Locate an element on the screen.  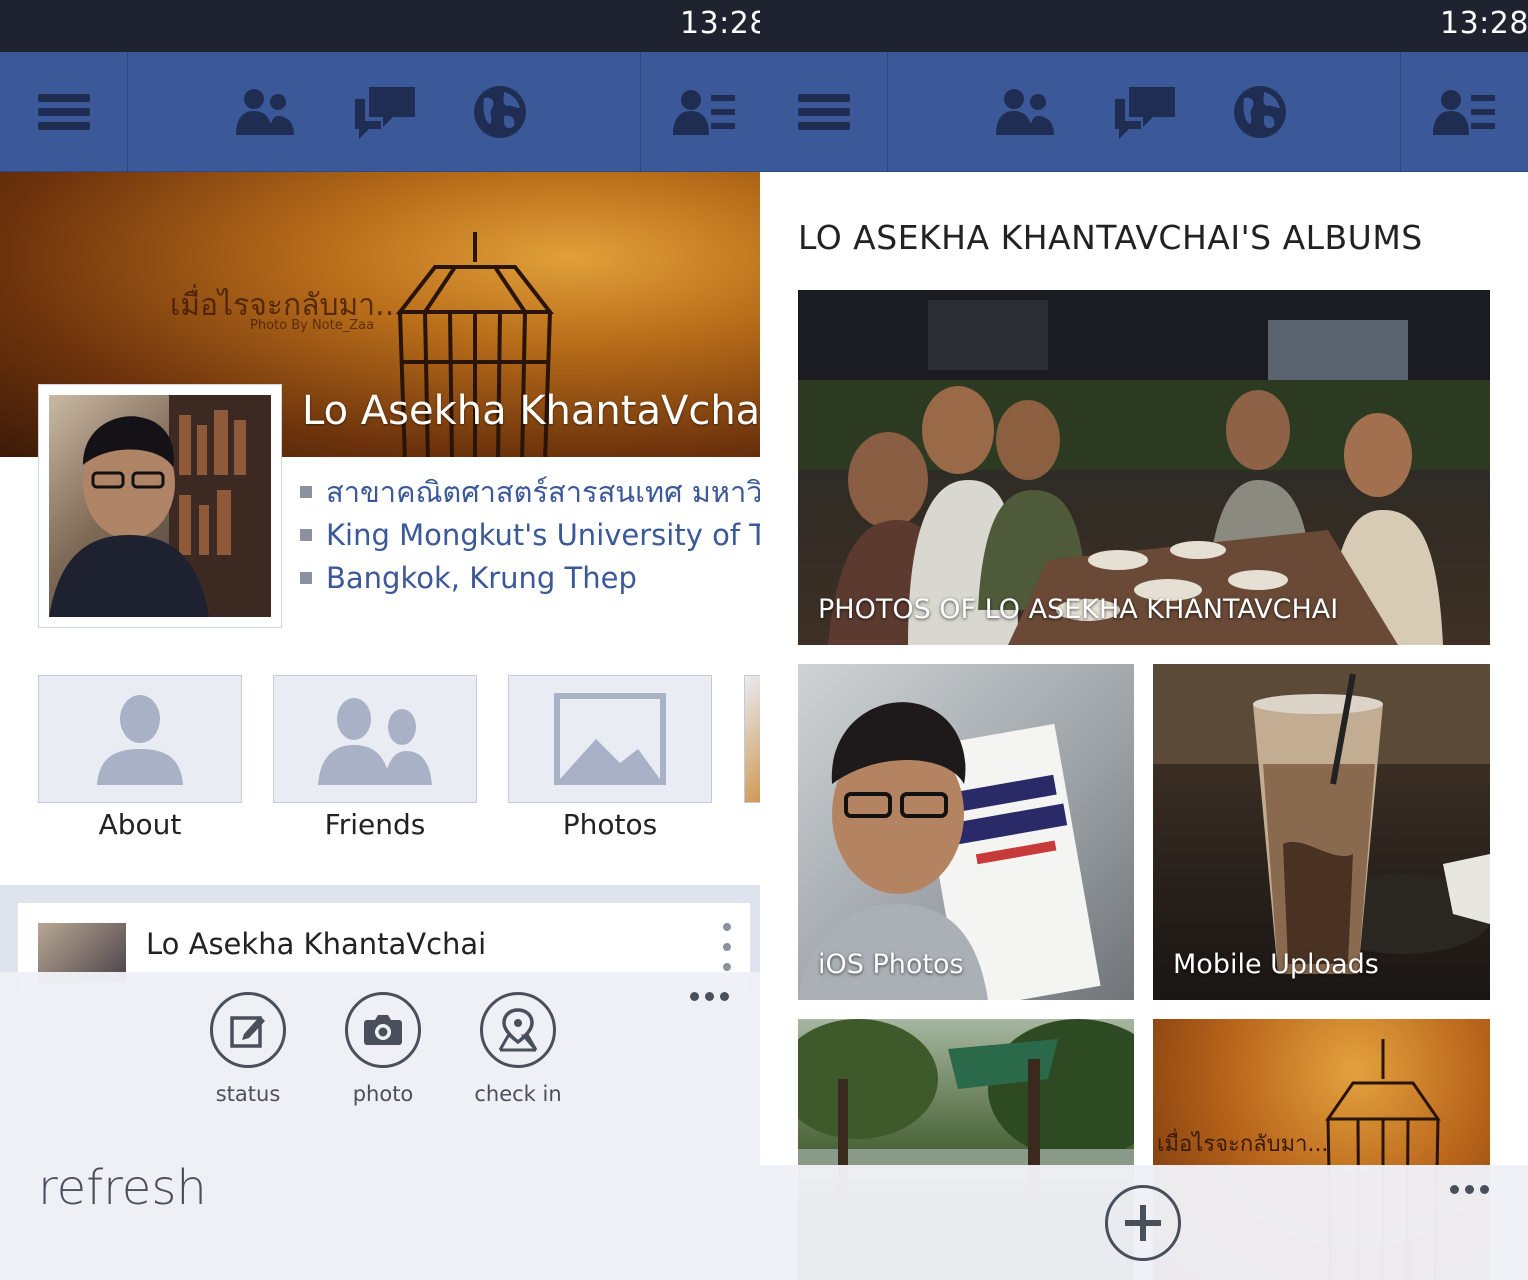
location-pin-icon is located at coordinates (518, 1030).